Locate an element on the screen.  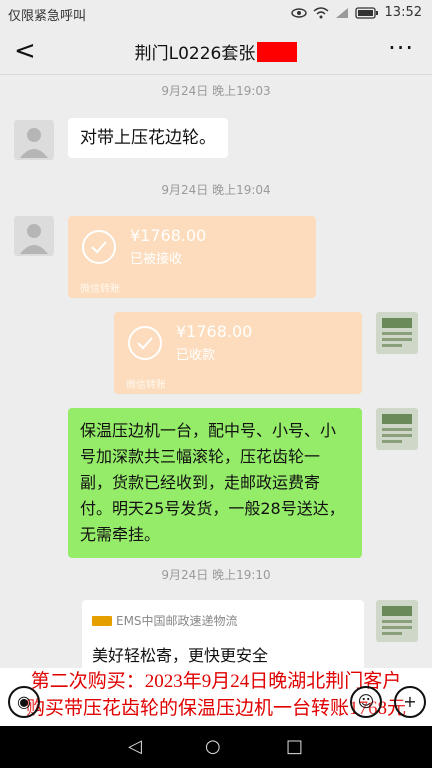
chat-title-text: 荆门L0226套张 is located at coordinates (195, 54).